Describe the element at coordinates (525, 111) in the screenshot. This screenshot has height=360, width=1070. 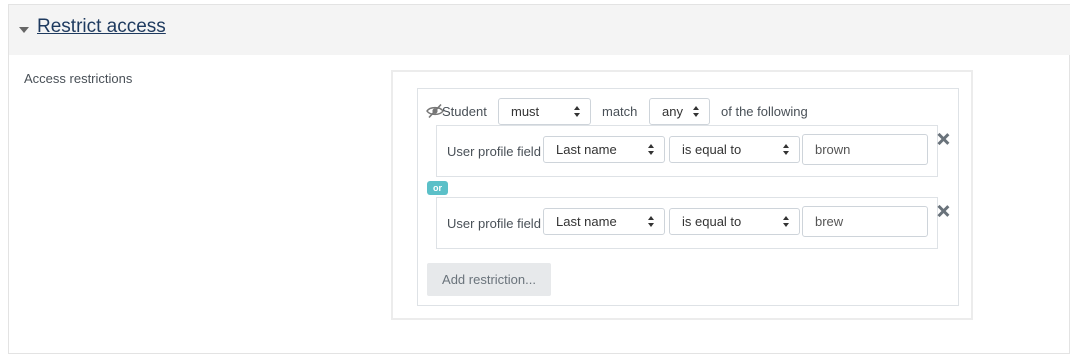
I see `must-select-value: must` at that location.